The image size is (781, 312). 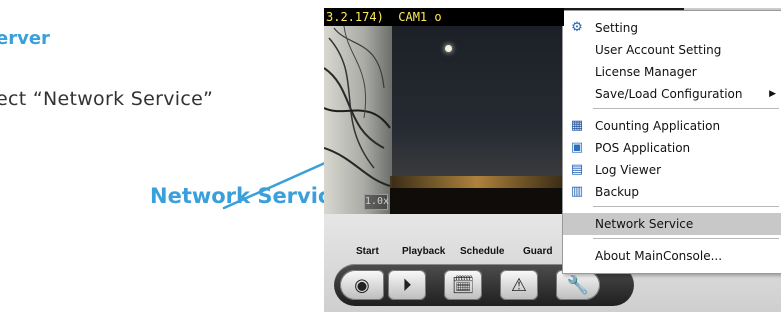 I want to click on label-schedule: Schedule, so click(x=482, y=251).